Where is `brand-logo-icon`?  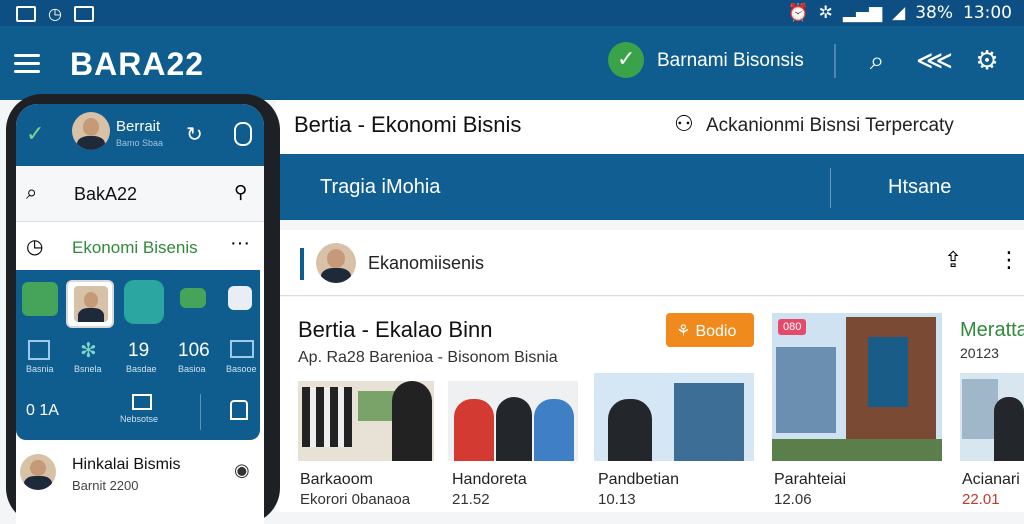 brand-logo-icon is located at coordinates (626, 60).